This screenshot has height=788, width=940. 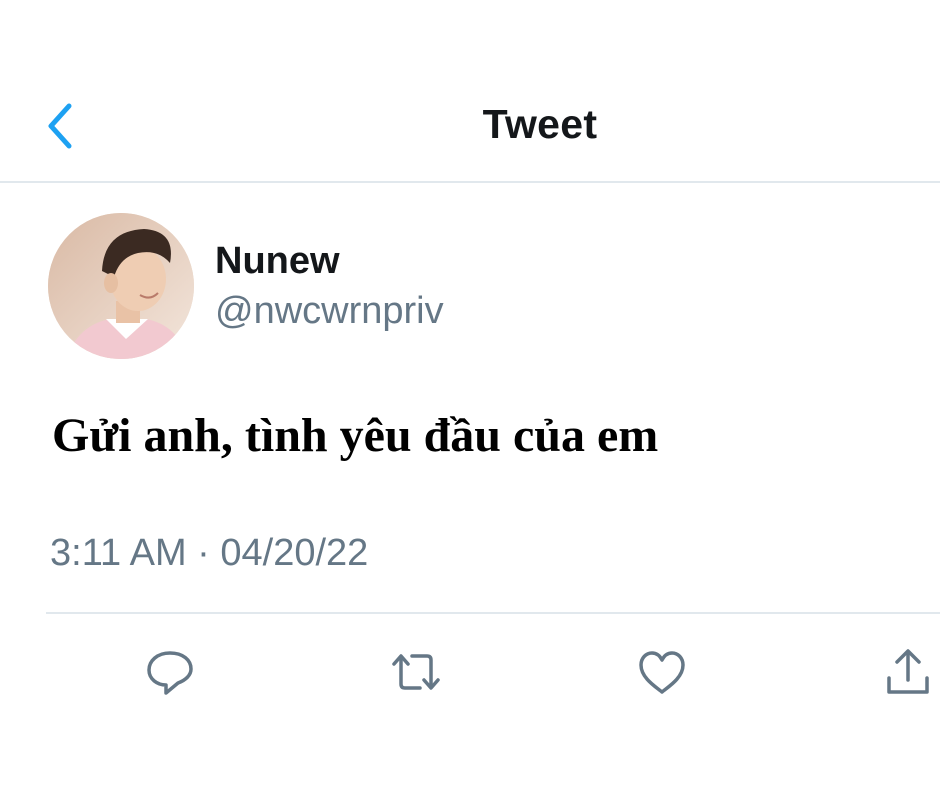 I want to click on reply-icon, so click(x=170, y=673).